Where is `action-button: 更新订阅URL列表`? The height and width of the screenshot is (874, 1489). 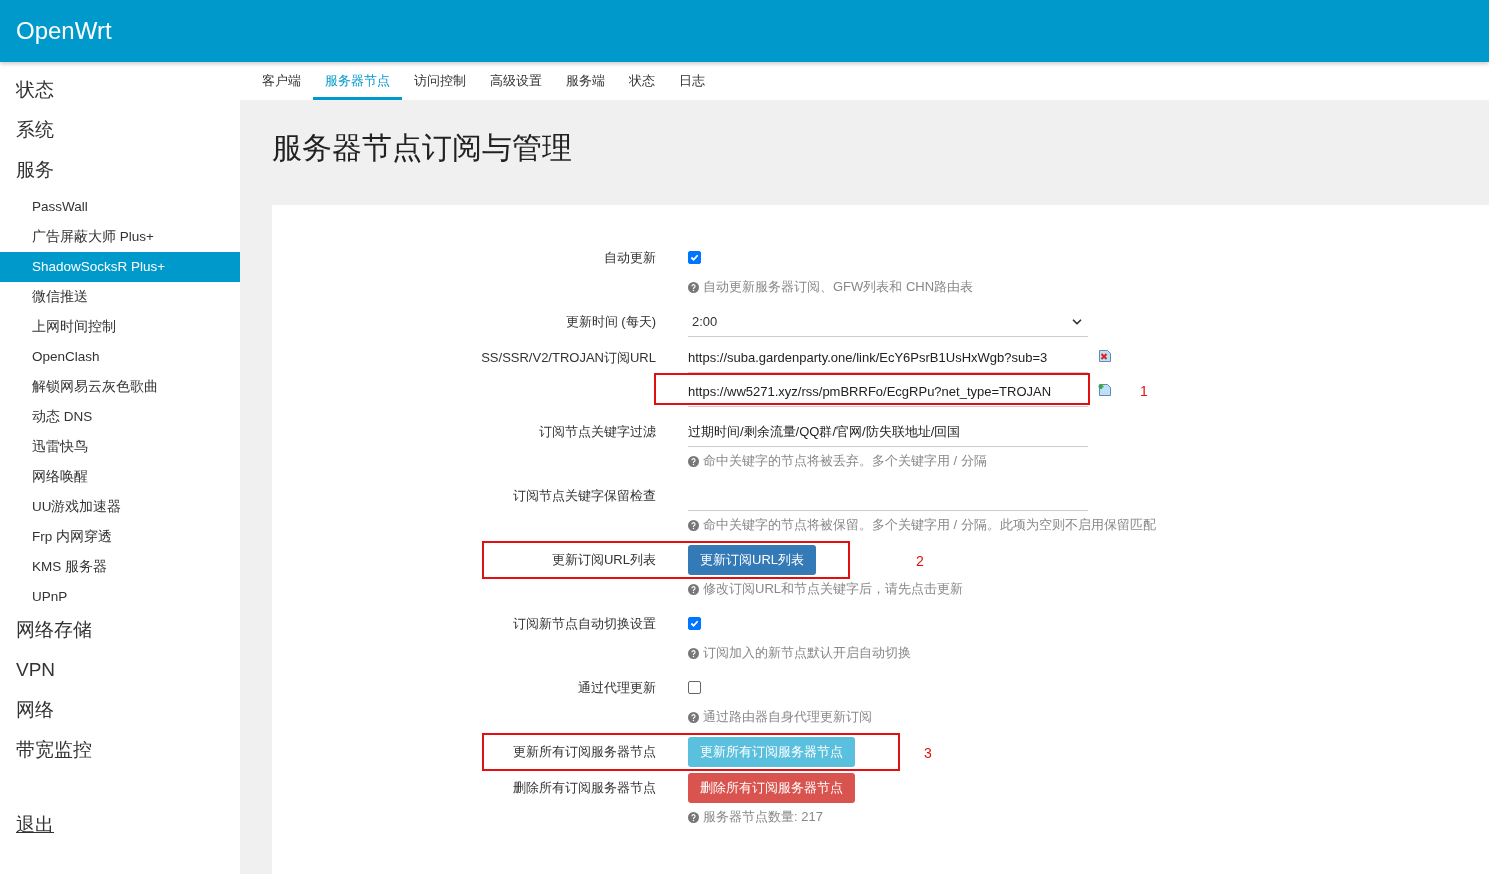
action-button: 更新订阅URL列表 is located at coordinates (752, 560).